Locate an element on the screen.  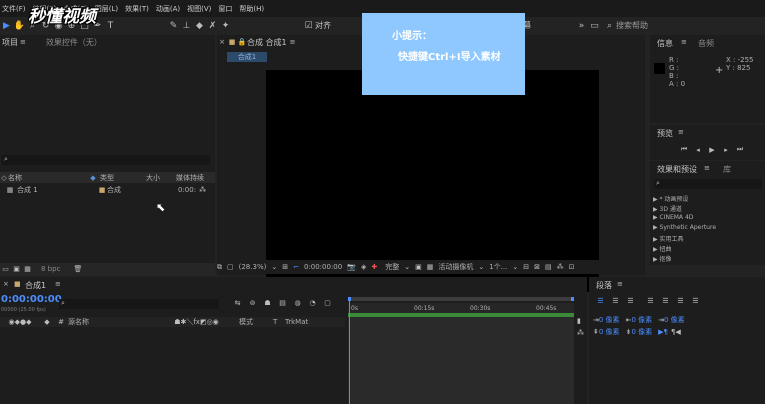
comp-mini-flowchart-icon: ⇆ is located at coordinates (237, 303).